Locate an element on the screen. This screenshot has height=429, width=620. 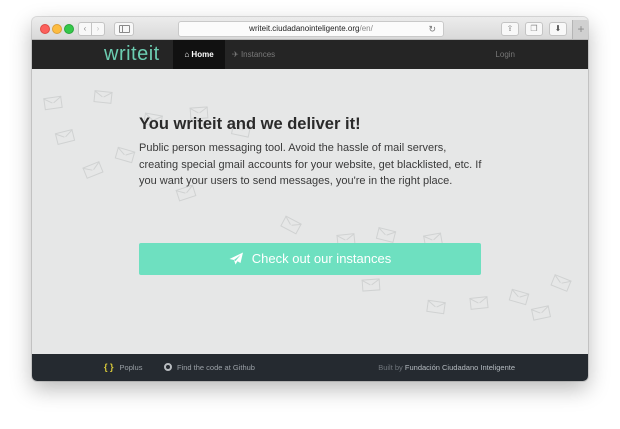
url-domain: writeit.ciudadanointeligente.org is located at coordinates (304, 28).